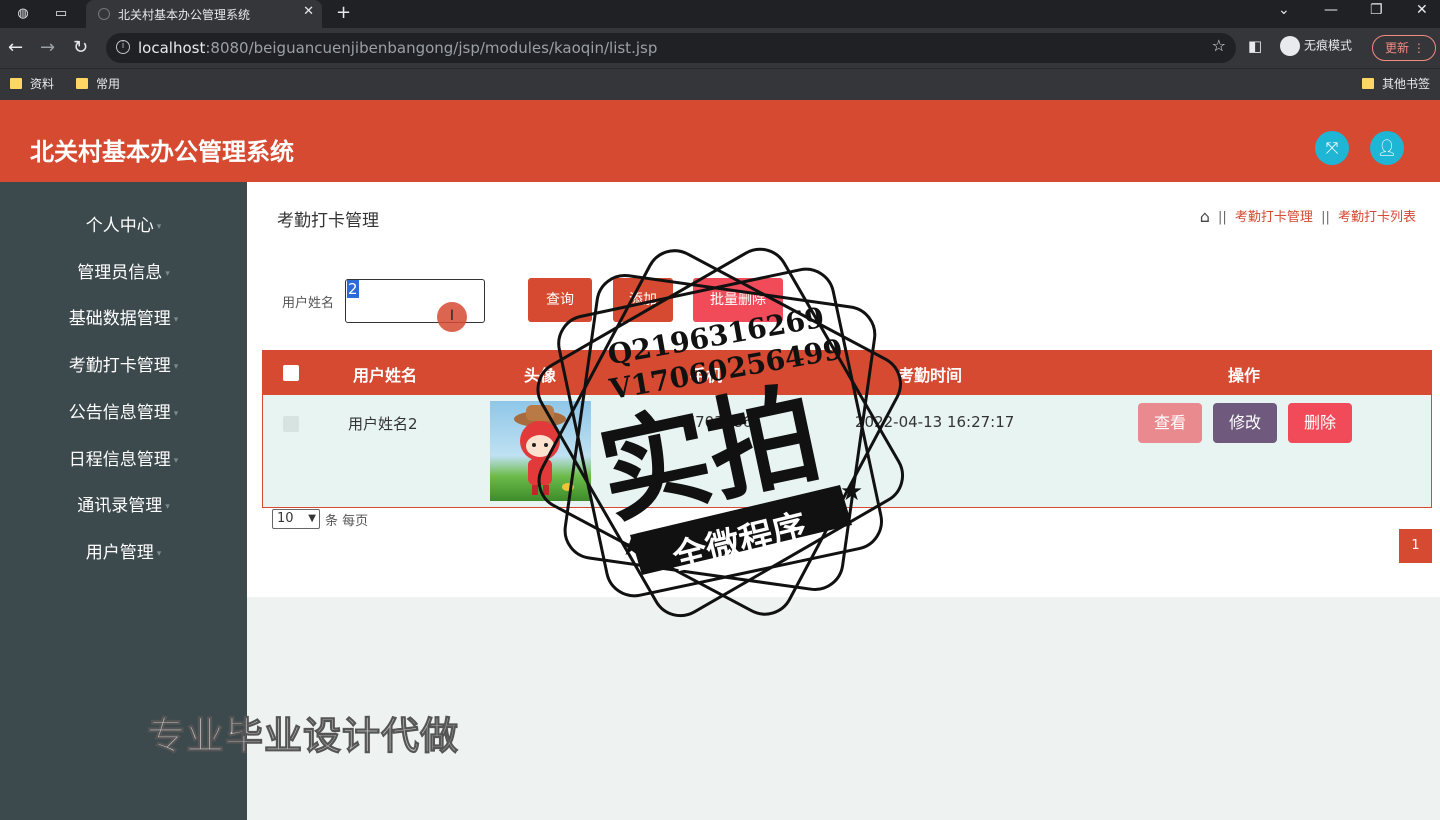 This screenshot has height=820, width=1440. What do you see at coordinates (123, 226) in the screenshot?
I see `sidebar-item-personal-center: 个人中心 ▾` at bounding box center [123, 226].